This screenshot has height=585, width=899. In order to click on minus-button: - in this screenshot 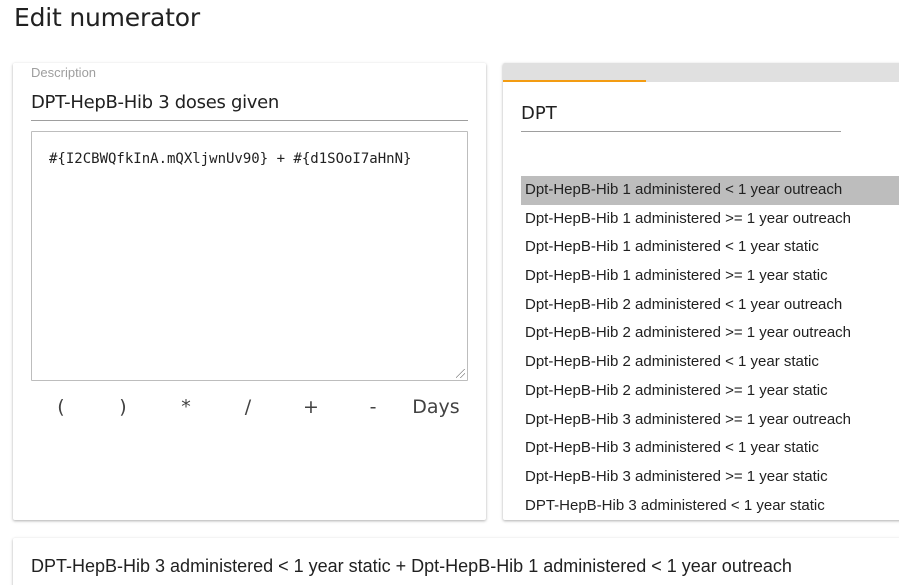, I will do `click(373, 407)`.